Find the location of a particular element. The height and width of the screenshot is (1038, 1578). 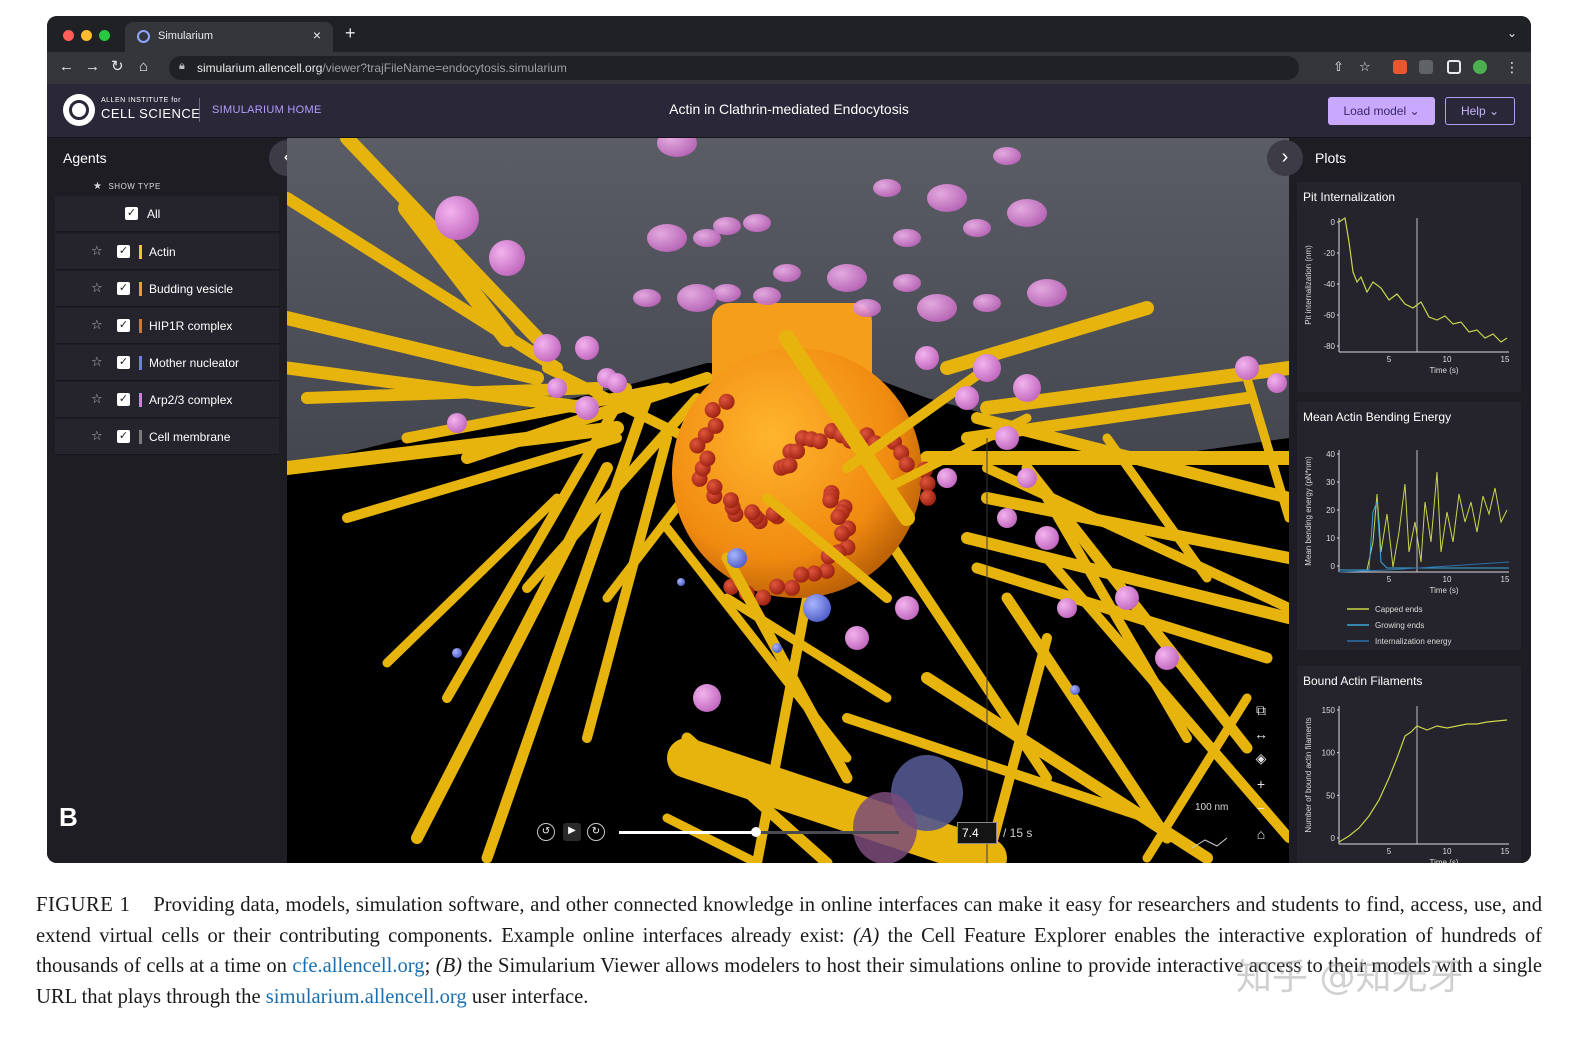

agent-row: ☆ ✓ Budding vesicle is located at coordinates (167, 289).